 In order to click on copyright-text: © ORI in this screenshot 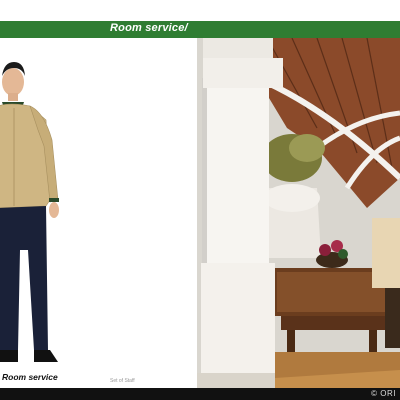, I will do `click(383, 393)`.